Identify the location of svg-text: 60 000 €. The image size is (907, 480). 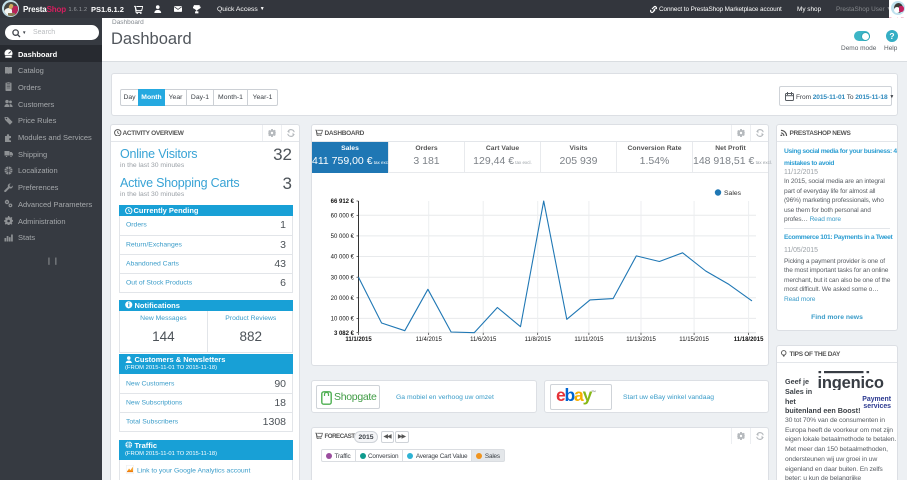
(343, 217).